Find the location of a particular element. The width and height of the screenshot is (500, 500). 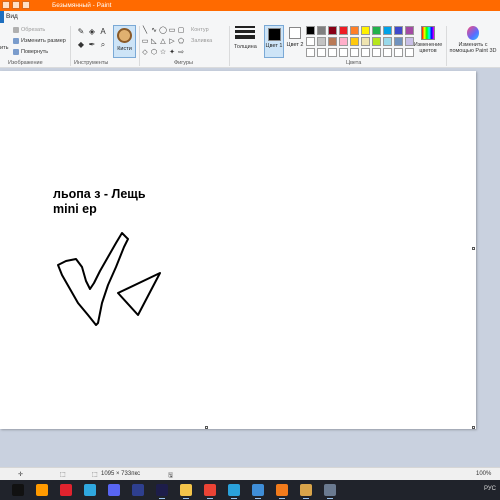

telegram-icon is located at coordinates (234, 491).